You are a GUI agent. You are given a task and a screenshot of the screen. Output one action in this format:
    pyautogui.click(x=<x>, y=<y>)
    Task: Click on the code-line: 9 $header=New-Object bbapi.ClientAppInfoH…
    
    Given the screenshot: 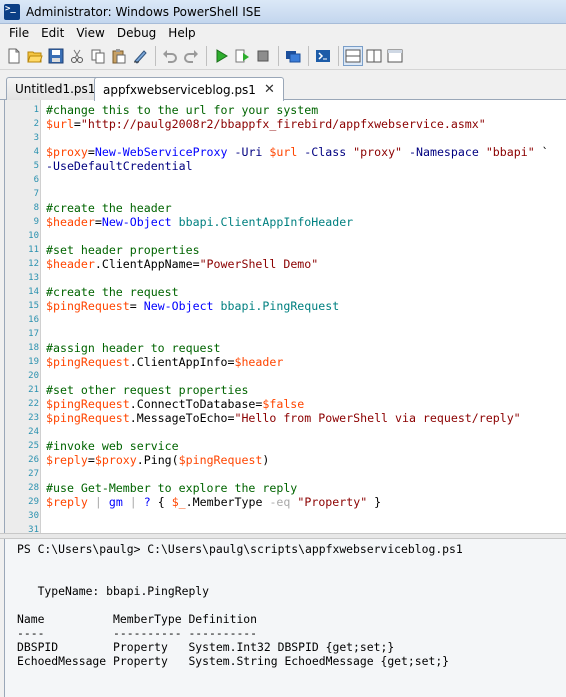 What is the action you would take?
    pyautogui.click(x=285, y=222)
    